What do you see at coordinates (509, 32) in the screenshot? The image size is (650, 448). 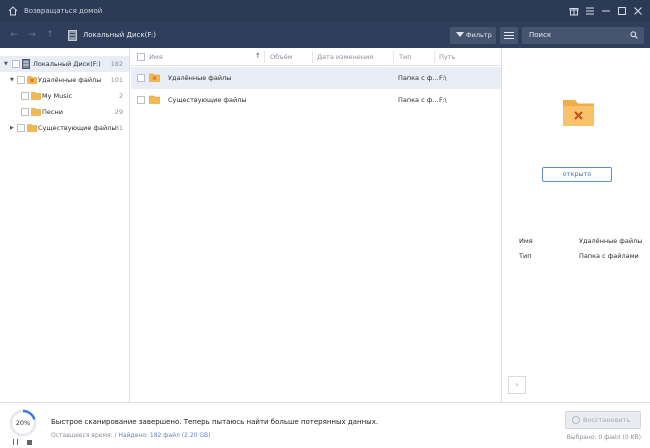 I see `list-view-icon` at bounding box center [509, 32].